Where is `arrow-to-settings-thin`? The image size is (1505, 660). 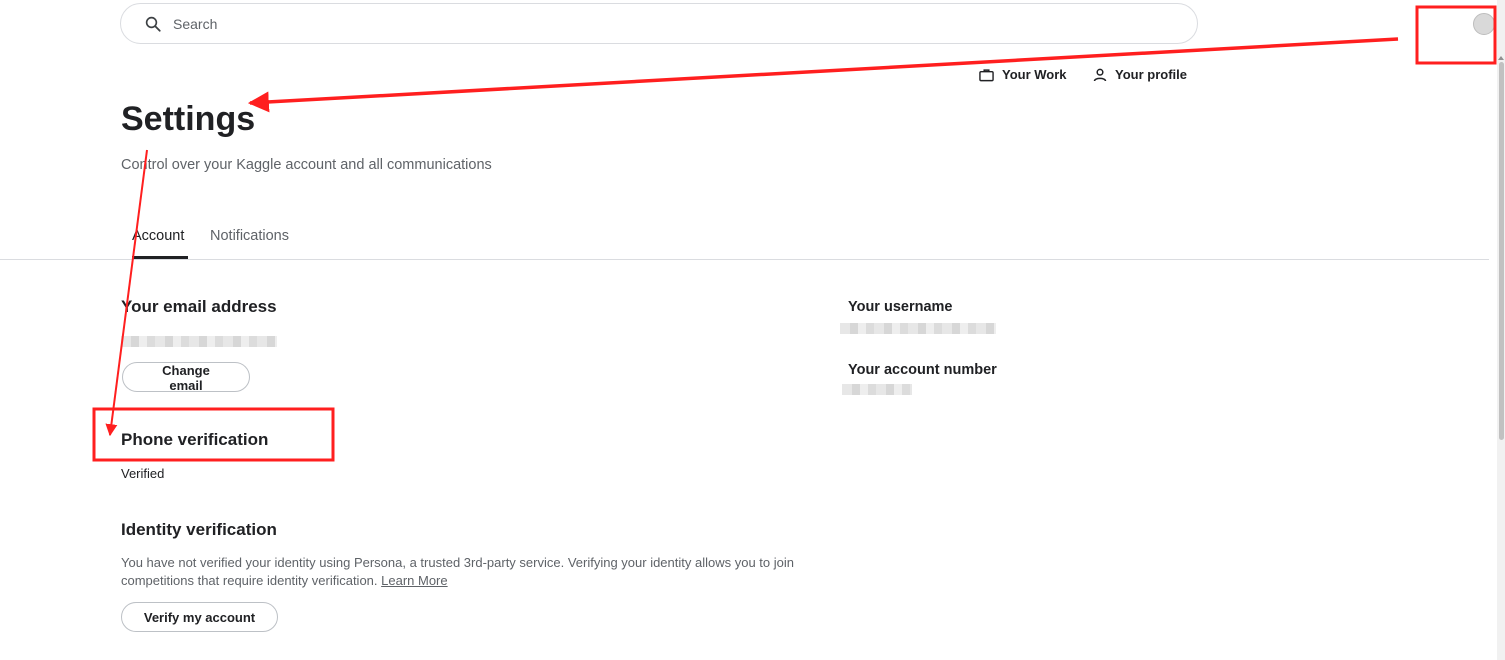 arrow-to-settings-thin is located at coordinates (825, 70).